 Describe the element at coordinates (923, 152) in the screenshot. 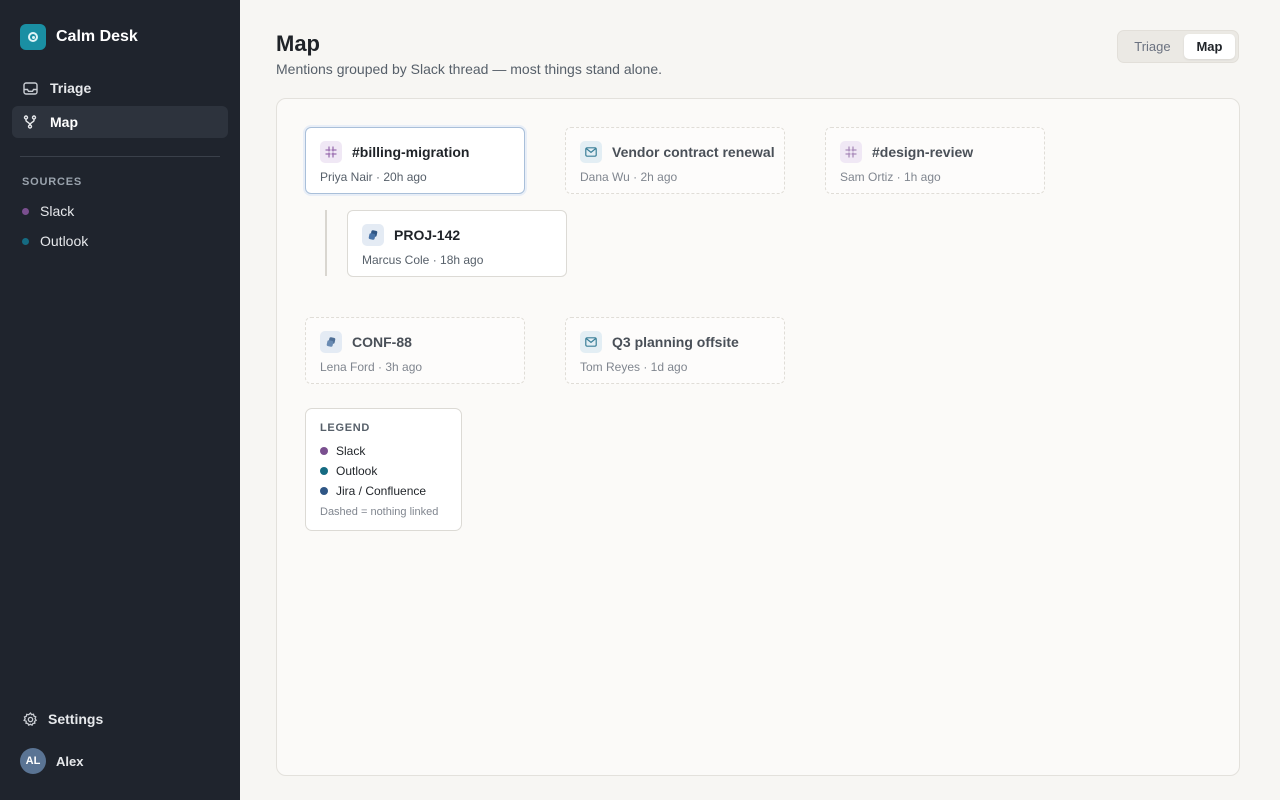

I see `card-title: #design-review` at that location.